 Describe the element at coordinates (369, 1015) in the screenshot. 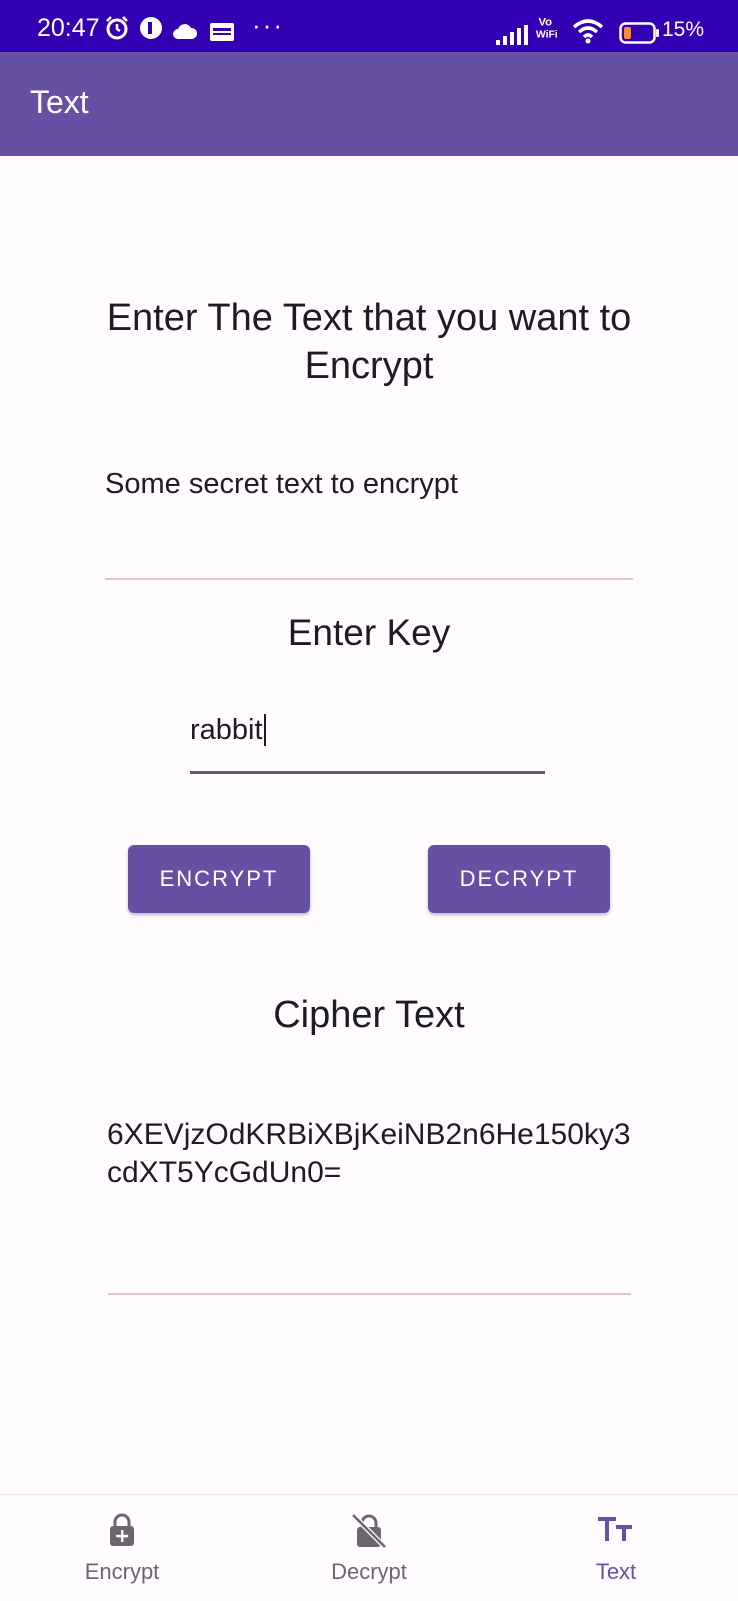

I see `cipher-heading: Cipher Text` at that location.